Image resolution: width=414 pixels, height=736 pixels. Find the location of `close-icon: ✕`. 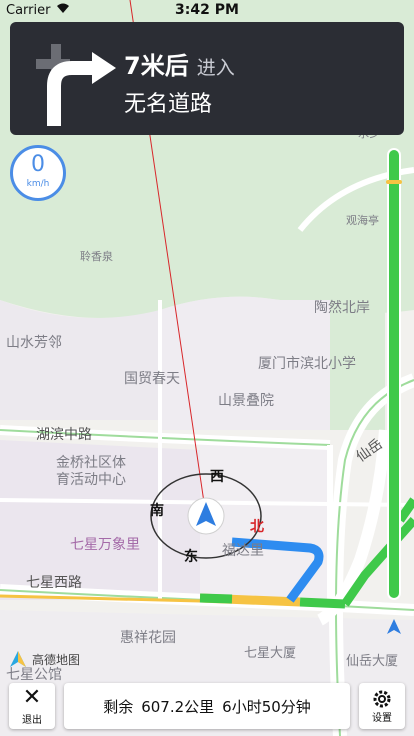

close-icon: ✕ is located at coordinates (32, 697).